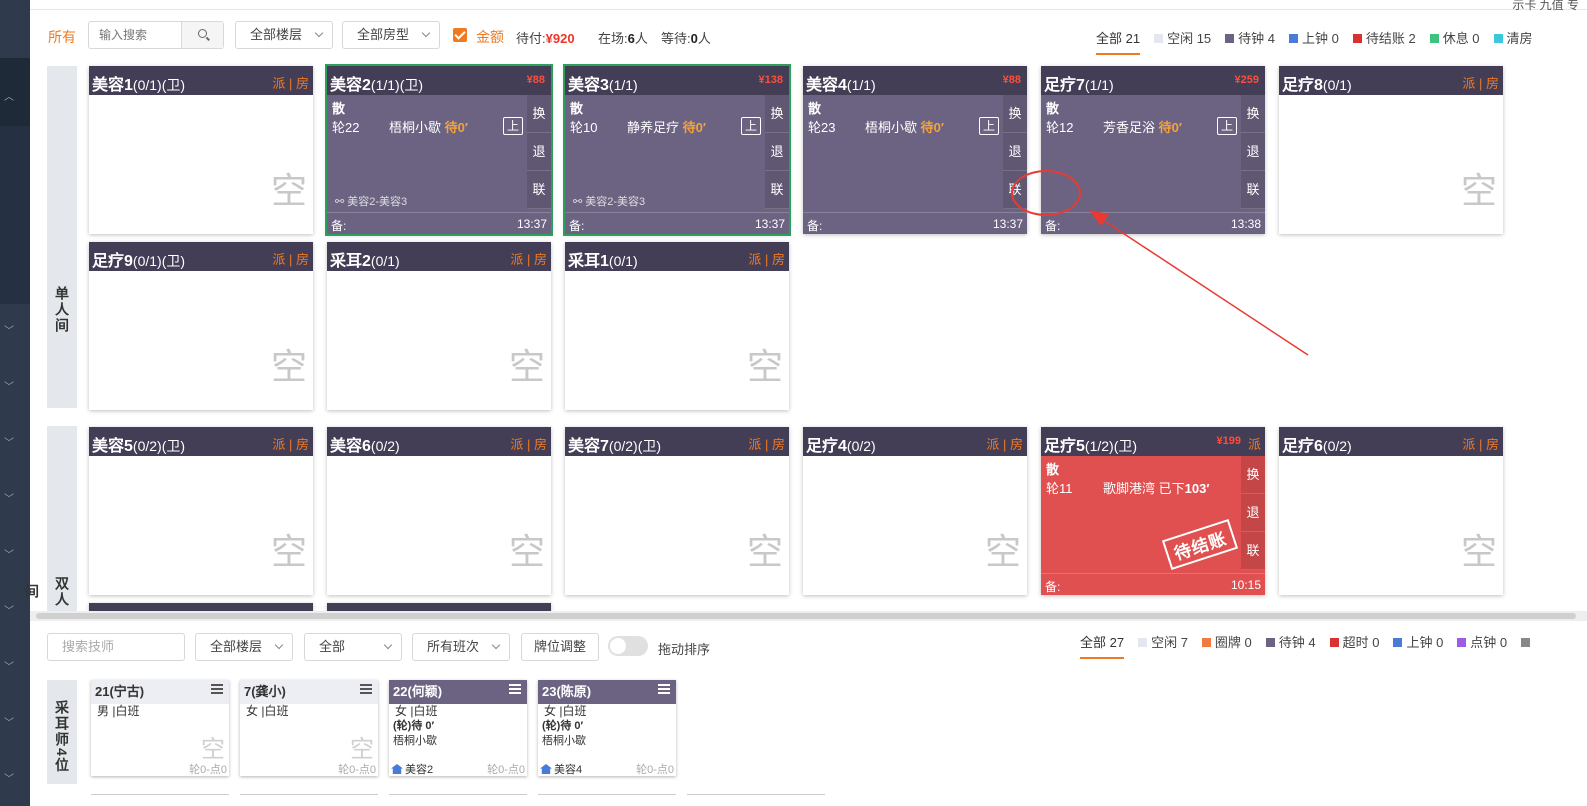 This screenshot has width=1587, height=806. What do you see at coordinates (1182, 37) in the screenshot?
I see `status-filter: 空闲 15` at bounding box center [1182, 37].